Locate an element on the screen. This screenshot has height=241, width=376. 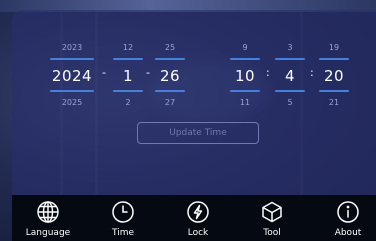
minute-line-top is located at coordinates (290, 59).